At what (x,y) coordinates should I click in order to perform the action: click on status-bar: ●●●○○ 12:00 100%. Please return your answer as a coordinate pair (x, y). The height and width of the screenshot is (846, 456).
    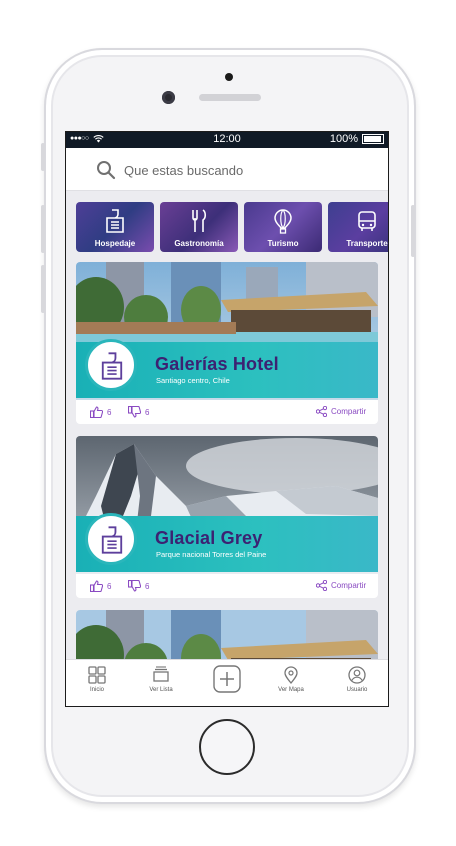
    Looking at the image, I should click on (227, 140).